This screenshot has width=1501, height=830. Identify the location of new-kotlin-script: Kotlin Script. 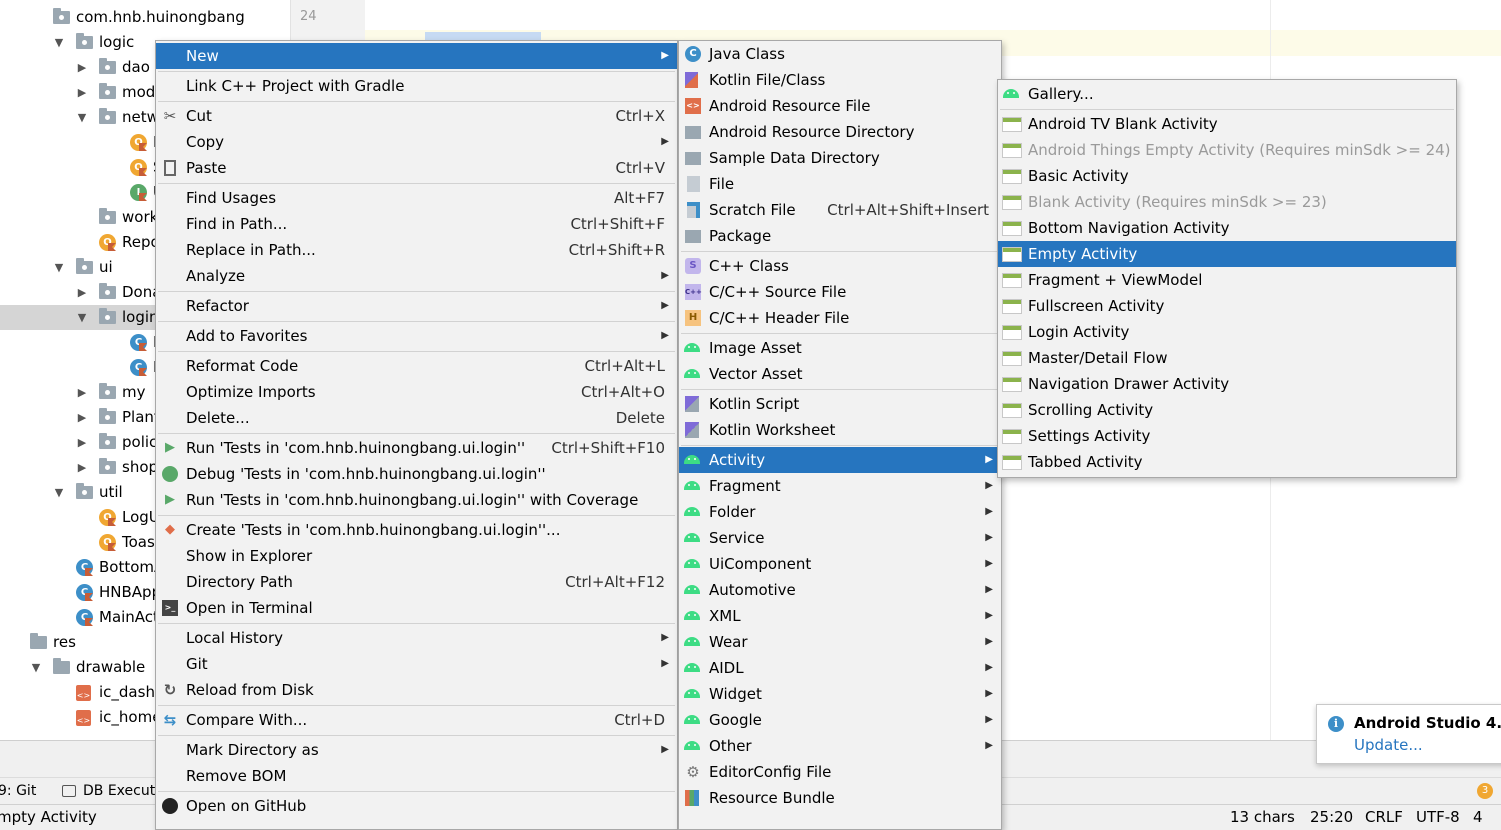
(840, 404).